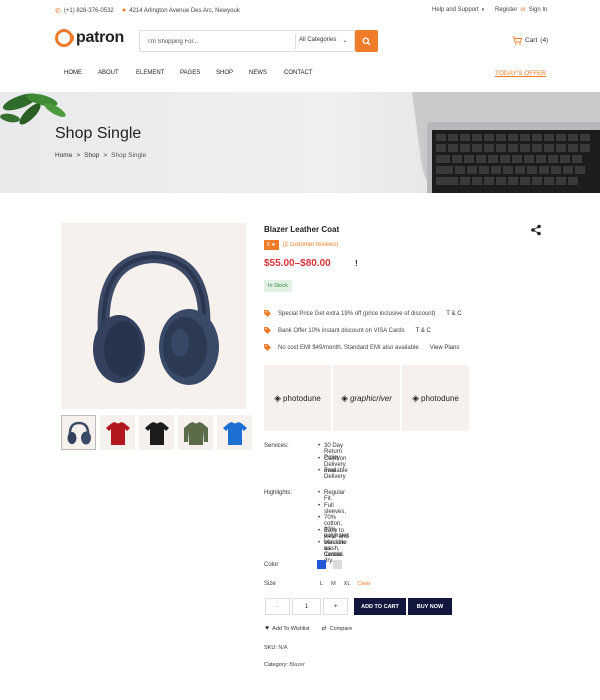 This screenshot has width=600, height=700. What do you see at coordinates (337, 564) in the screenshot?
I see `color-swatch-gray` at bounding box center [337, 564].